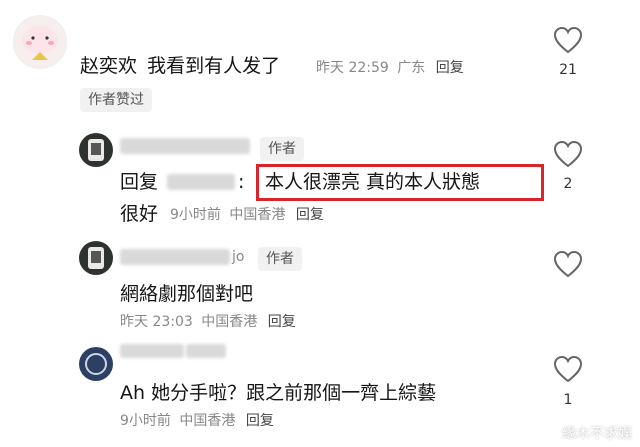  Describe the element at coordinates (238, 257) in the screenshot. I see `username-suffix: jo` at that location.